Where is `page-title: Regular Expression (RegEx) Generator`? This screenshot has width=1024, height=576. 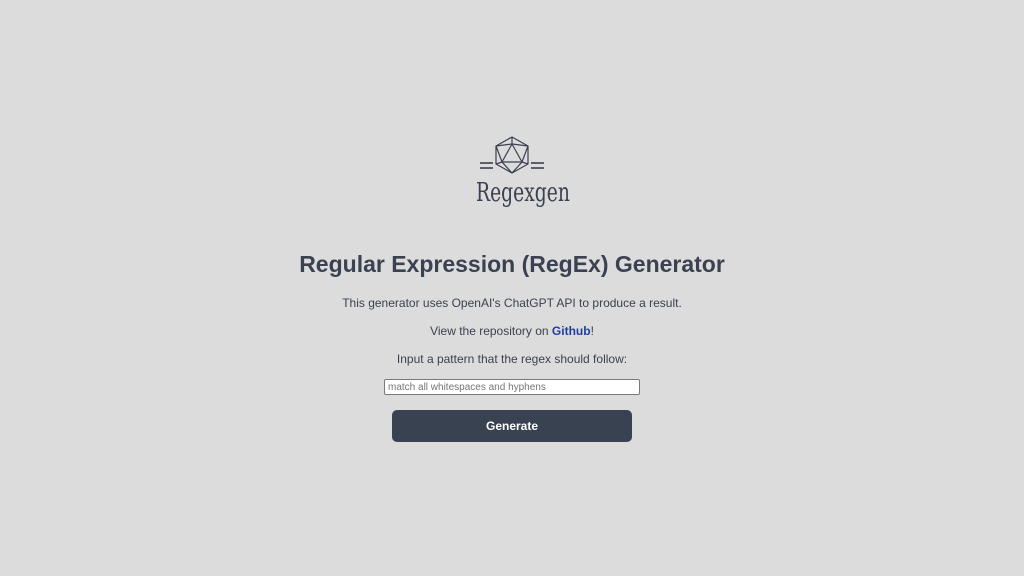 page-title: Regular Expression (RegEx) Generator is located at coordinates (512, 264).